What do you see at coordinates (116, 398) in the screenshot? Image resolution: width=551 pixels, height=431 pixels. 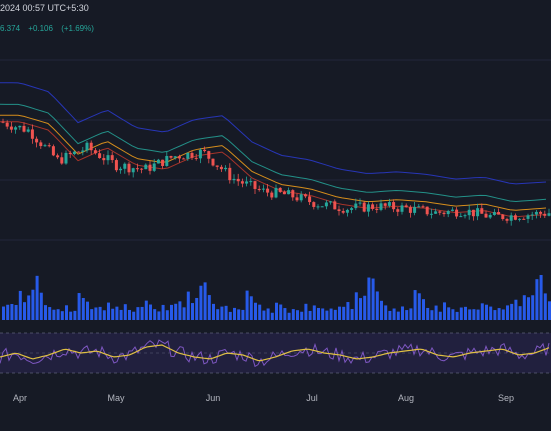 I see `x-axis-label-may: May` at bounding box center [116, 398].